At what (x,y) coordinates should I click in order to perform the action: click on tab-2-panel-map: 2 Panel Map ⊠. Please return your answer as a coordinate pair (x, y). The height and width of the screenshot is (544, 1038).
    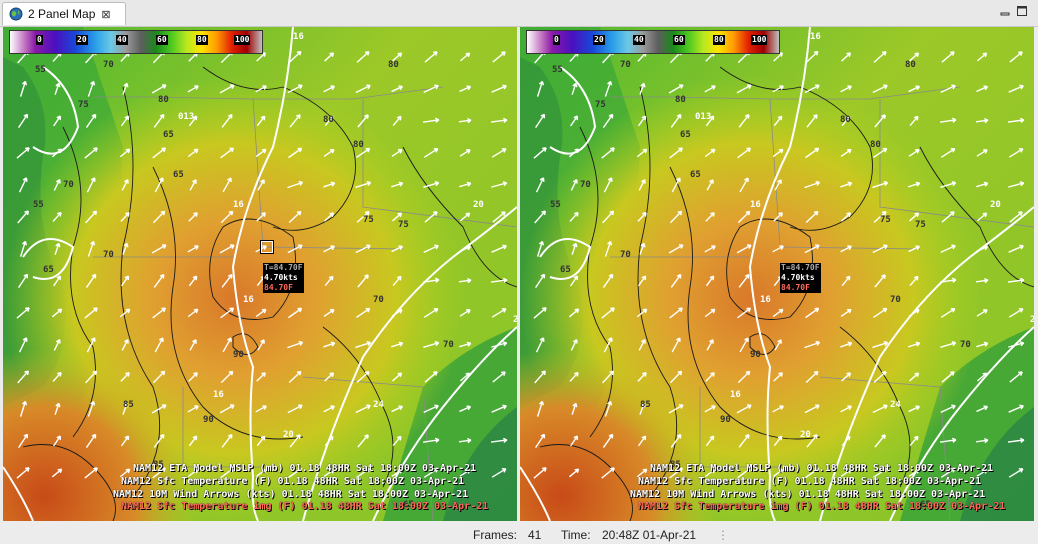
    Looking at the image, I should click on (64, 13).